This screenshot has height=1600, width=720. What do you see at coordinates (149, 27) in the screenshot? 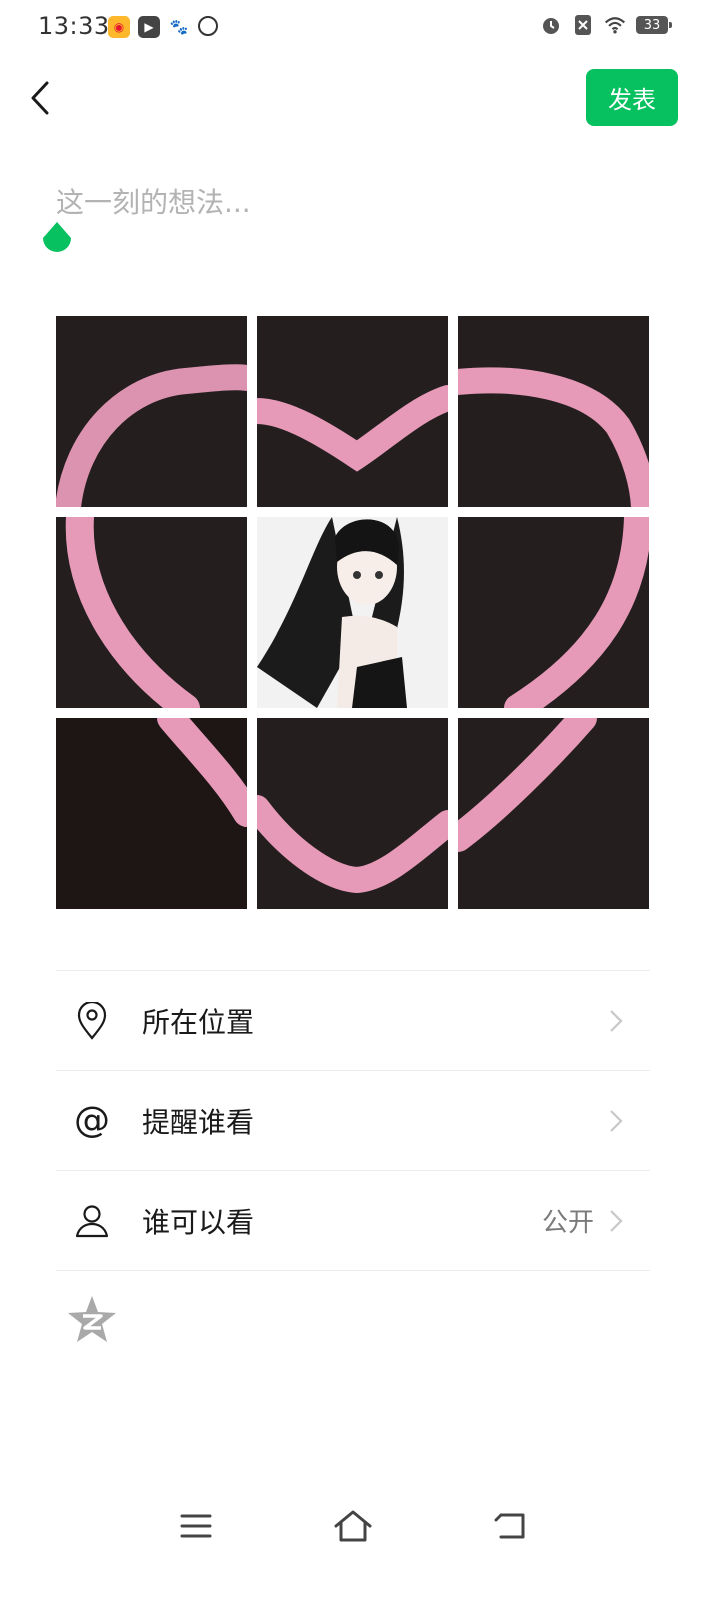
I see `video-player-icon: ▶` at bounding box center [149, 27].